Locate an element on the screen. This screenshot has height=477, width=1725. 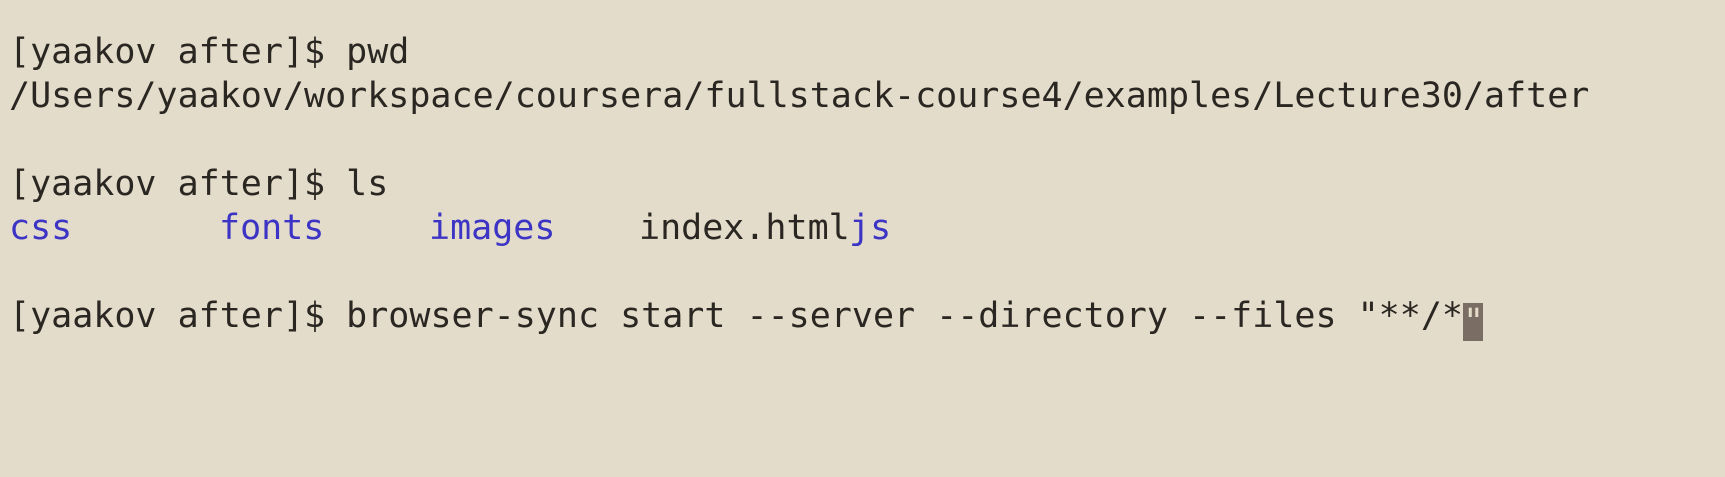
directory-entry-css: css is located at coordinates (41, 228).